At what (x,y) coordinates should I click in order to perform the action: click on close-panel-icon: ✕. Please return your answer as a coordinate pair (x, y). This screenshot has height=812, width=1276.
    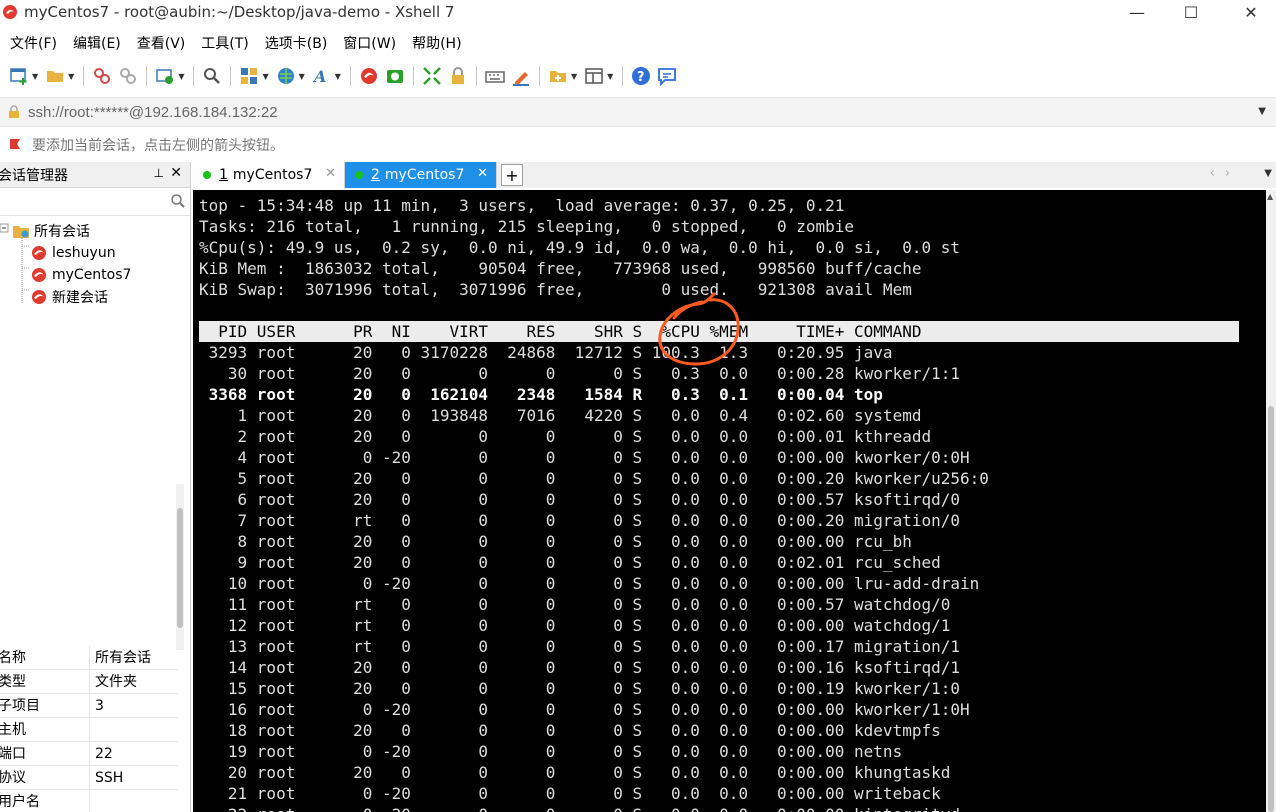
    Looking at the image, I should click on (176, 173).